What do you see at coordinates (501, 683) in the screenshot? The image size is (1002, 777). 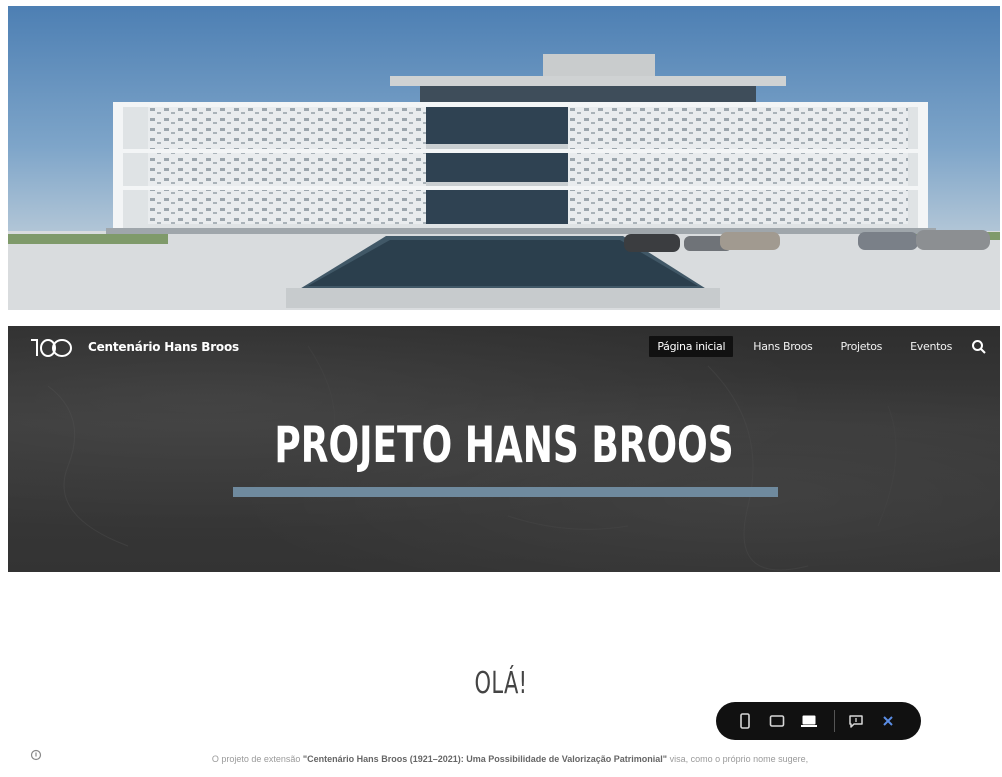 I see `section-heading: OLÁ!` at bounding box center [501, 683].